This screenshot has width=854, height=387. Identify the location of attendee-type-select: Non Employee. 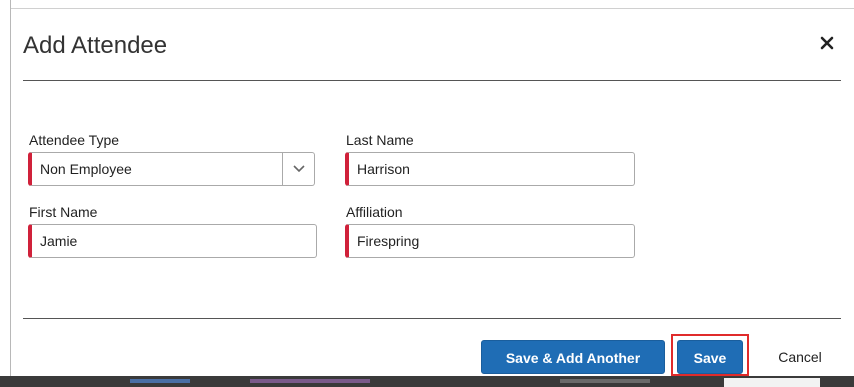
(171, 169).